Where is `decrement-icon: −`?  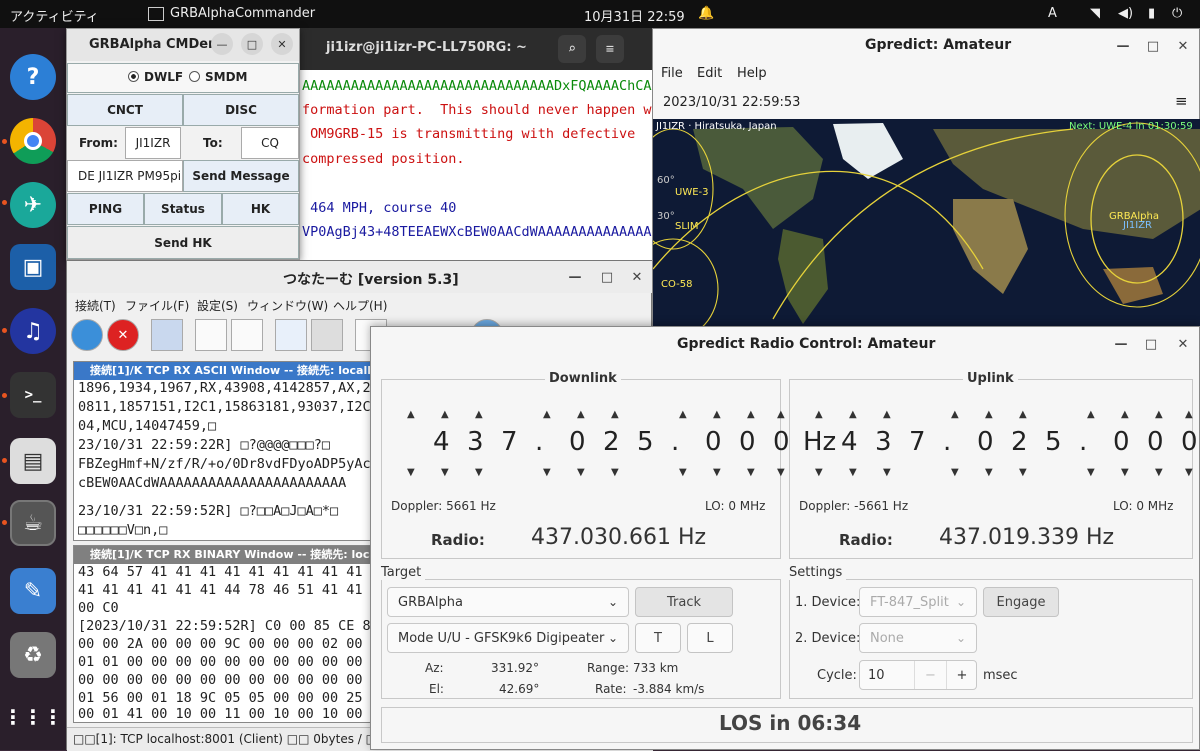 decrement-icon: − is located at coordinates (930, 675).